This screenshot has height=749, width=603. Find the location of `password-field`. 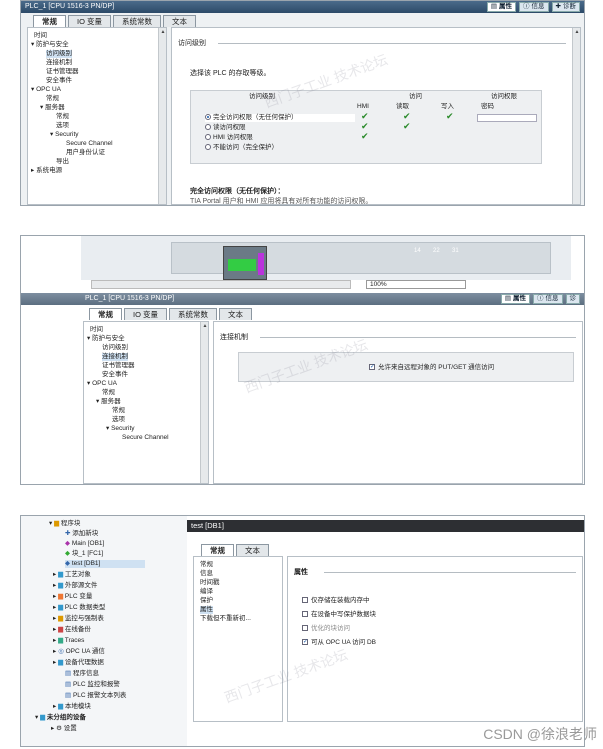

password-field is located at coordinates (507, 118).